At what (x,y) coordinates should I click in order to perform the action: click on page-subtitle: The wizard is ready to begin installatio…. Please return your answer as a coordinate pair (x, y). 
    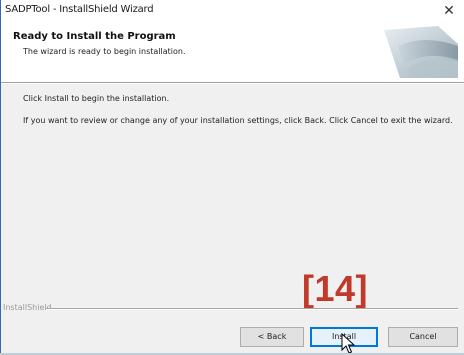
    Looking at the image, I should click on (104, 51).